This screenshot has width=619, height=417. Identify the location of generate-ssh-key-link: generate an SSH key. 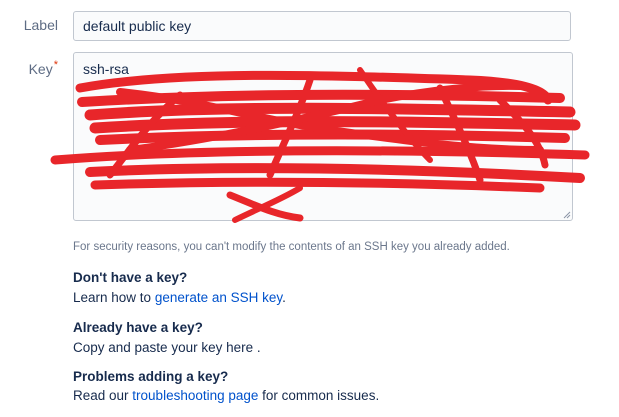
(218, 297).